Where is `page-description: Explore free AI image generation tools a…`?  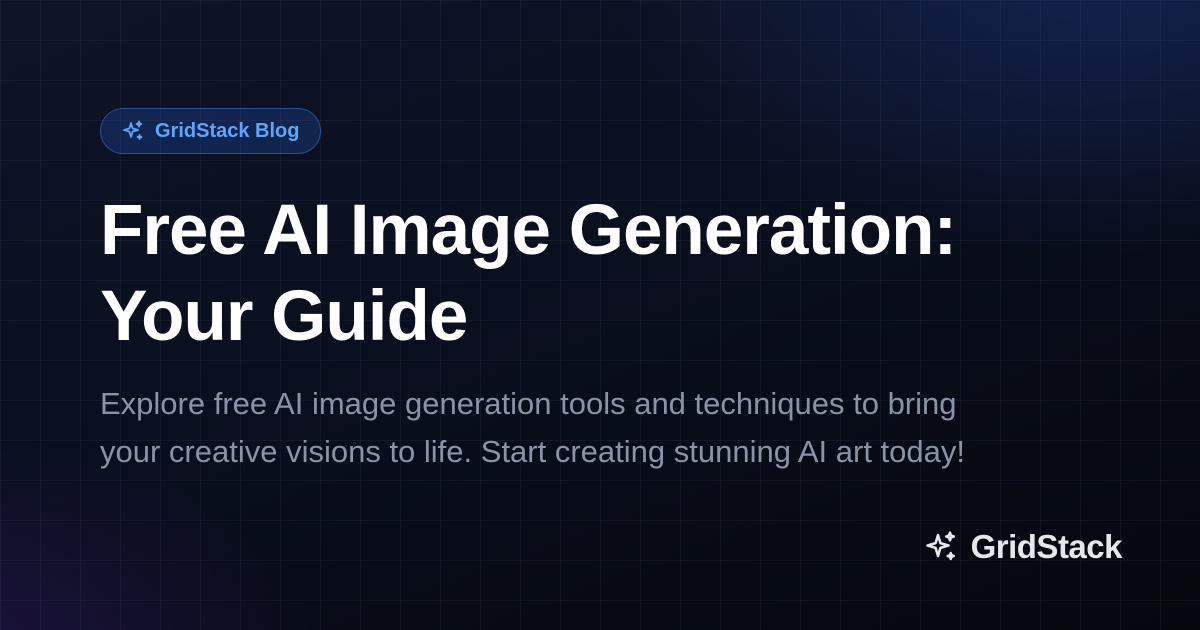 page-description: Explore free AI image generation tools a… is located at coordinates (532, 427).